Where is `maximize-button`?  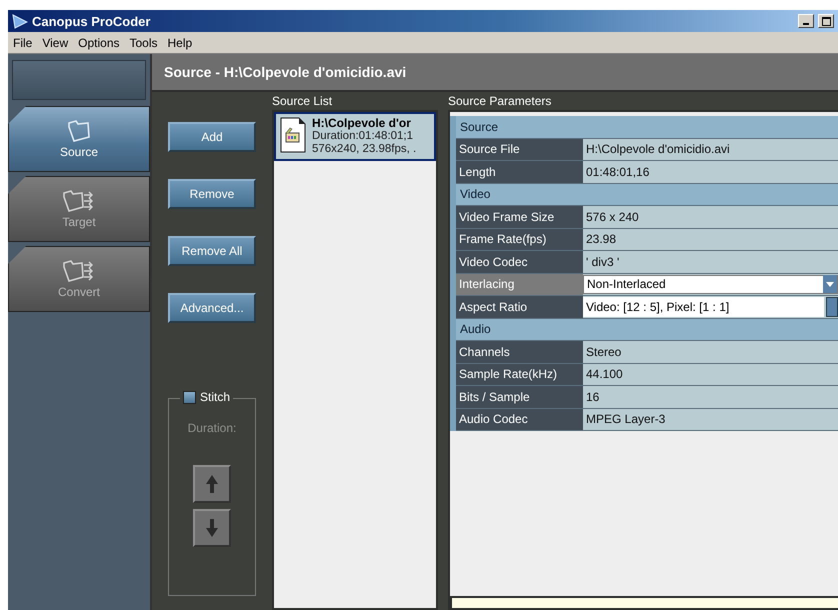 maximize-button is located at coordinates (826, 21).